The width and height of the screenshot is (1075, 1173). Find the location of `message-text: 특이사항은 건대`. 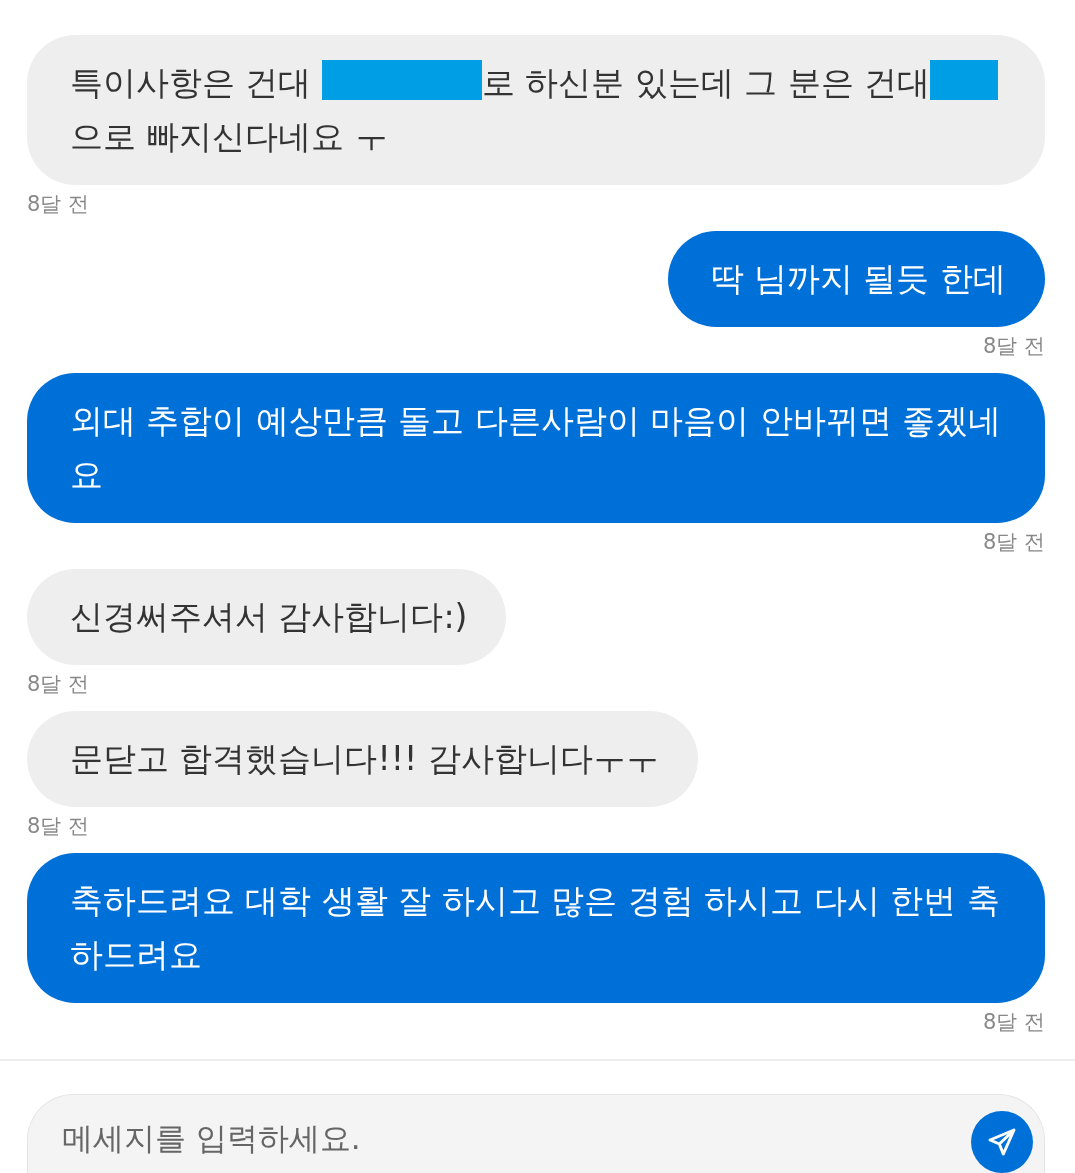

message-text: 특이사항은 건대 is located at coordinates (191, 82).